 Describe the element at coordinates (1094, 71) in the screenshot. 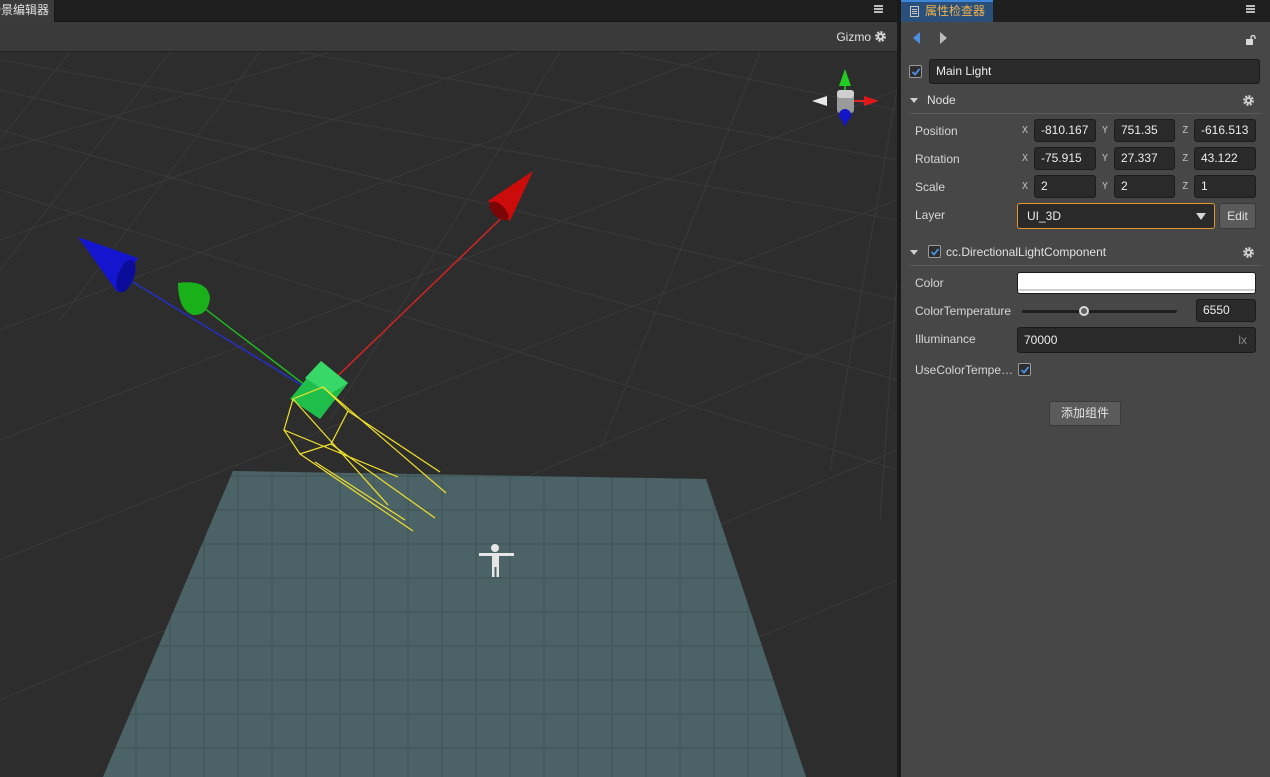

I see `node-name-field: Main Light` at that location.